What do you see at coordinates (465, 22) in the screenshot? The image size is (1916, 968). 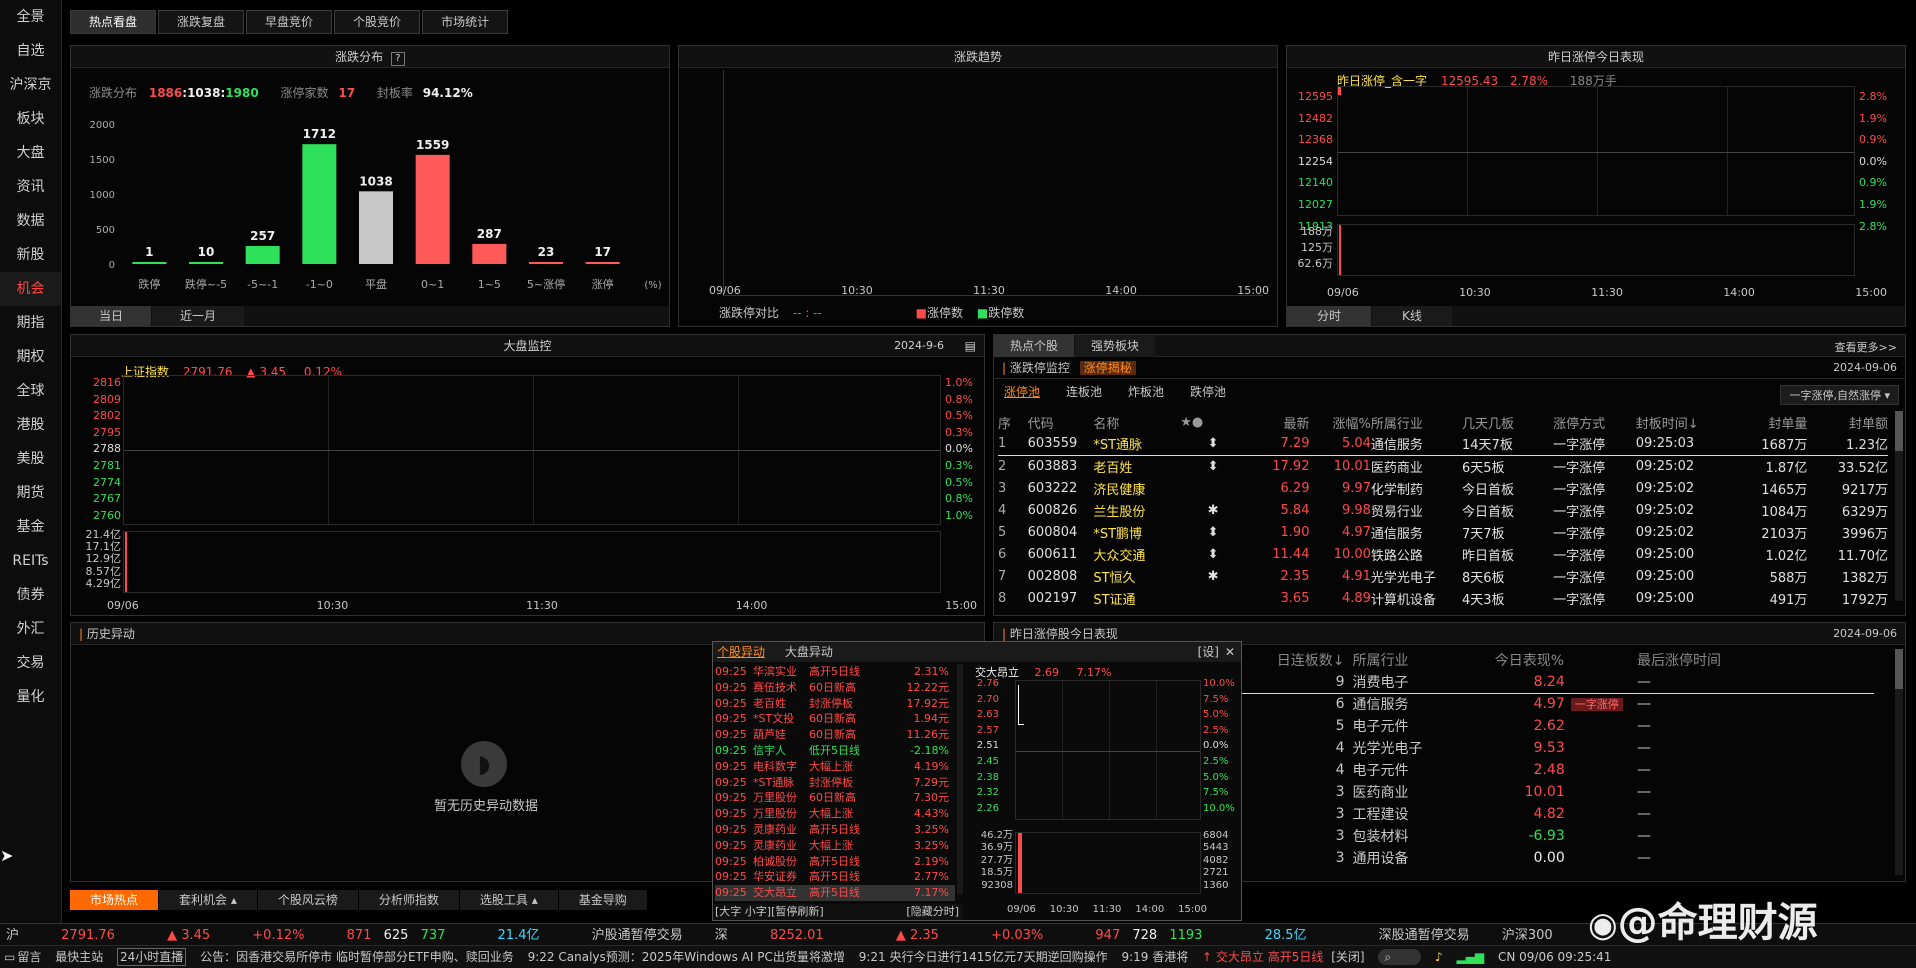 I see `top-tab: 市场统计` at bounding box center [465, 22].